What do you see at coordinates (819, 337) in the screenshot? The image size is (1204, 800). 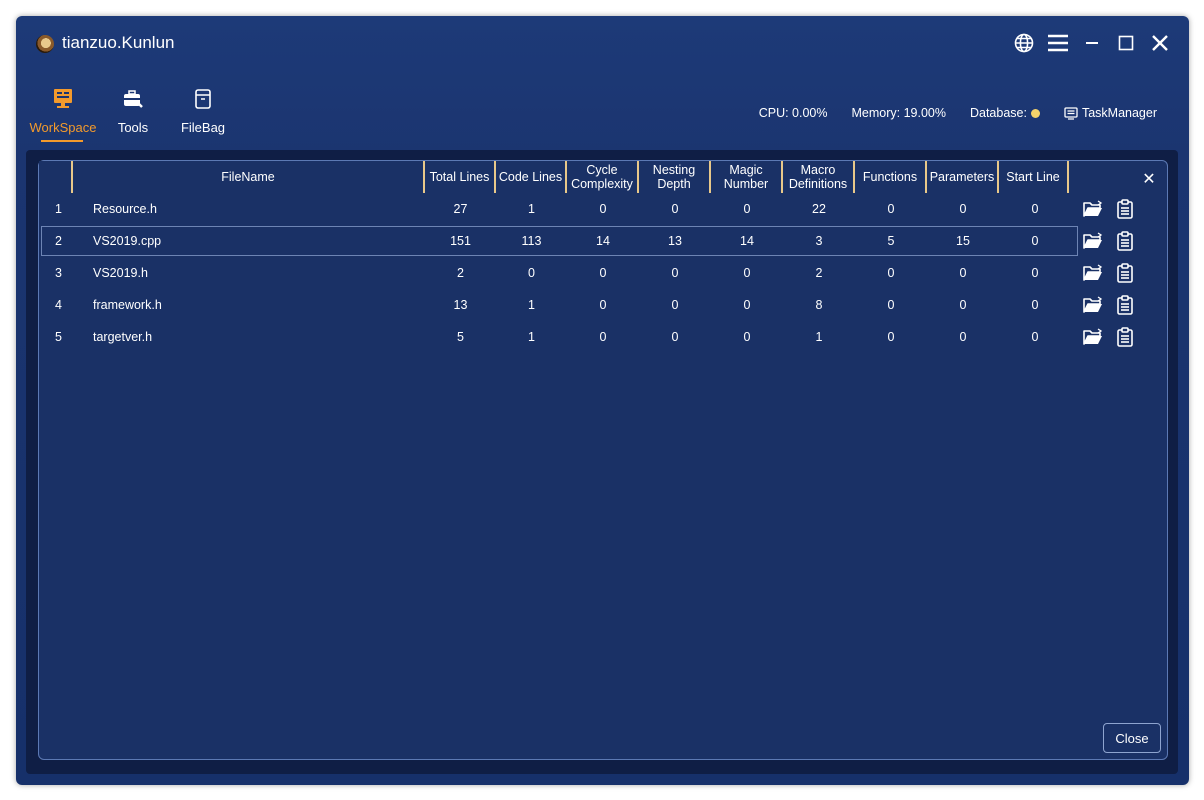 I see `row-macro-definitions: 1` at bounding box center [819, 337].